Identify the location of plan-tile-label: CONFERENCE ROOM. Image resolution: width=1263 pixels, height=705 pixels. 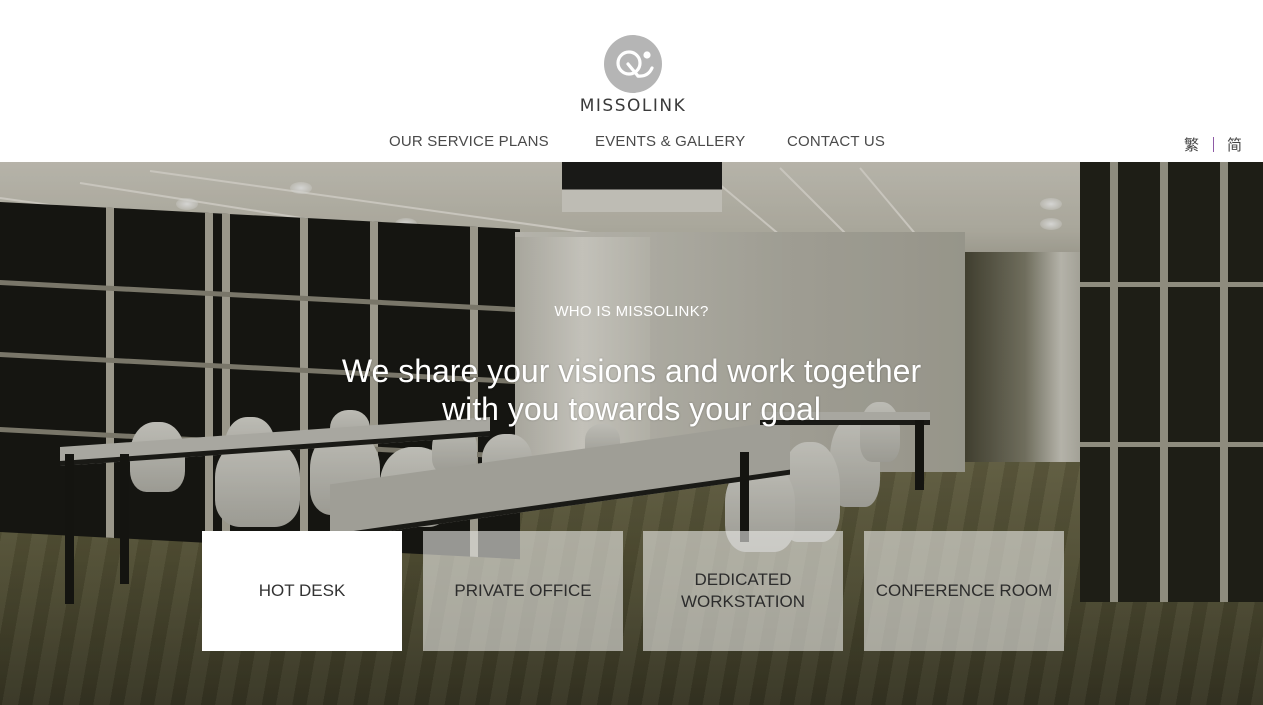
(964, 590).